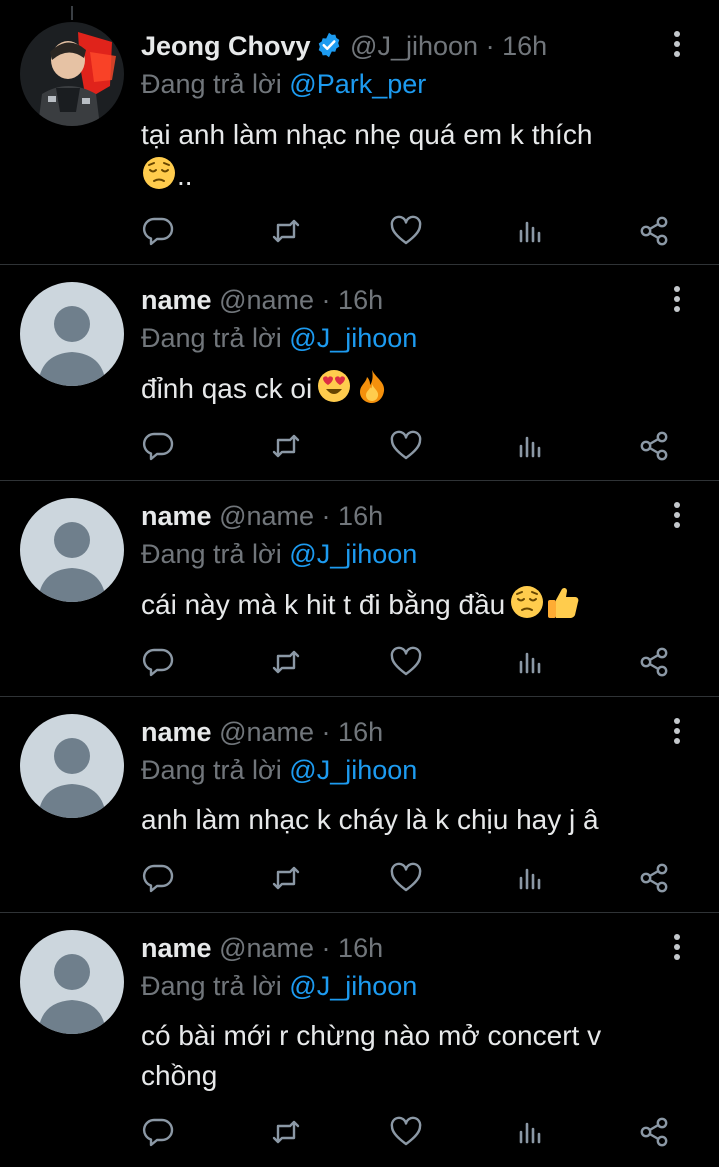  I want to click on avatar-chovy, so click(72, 74).